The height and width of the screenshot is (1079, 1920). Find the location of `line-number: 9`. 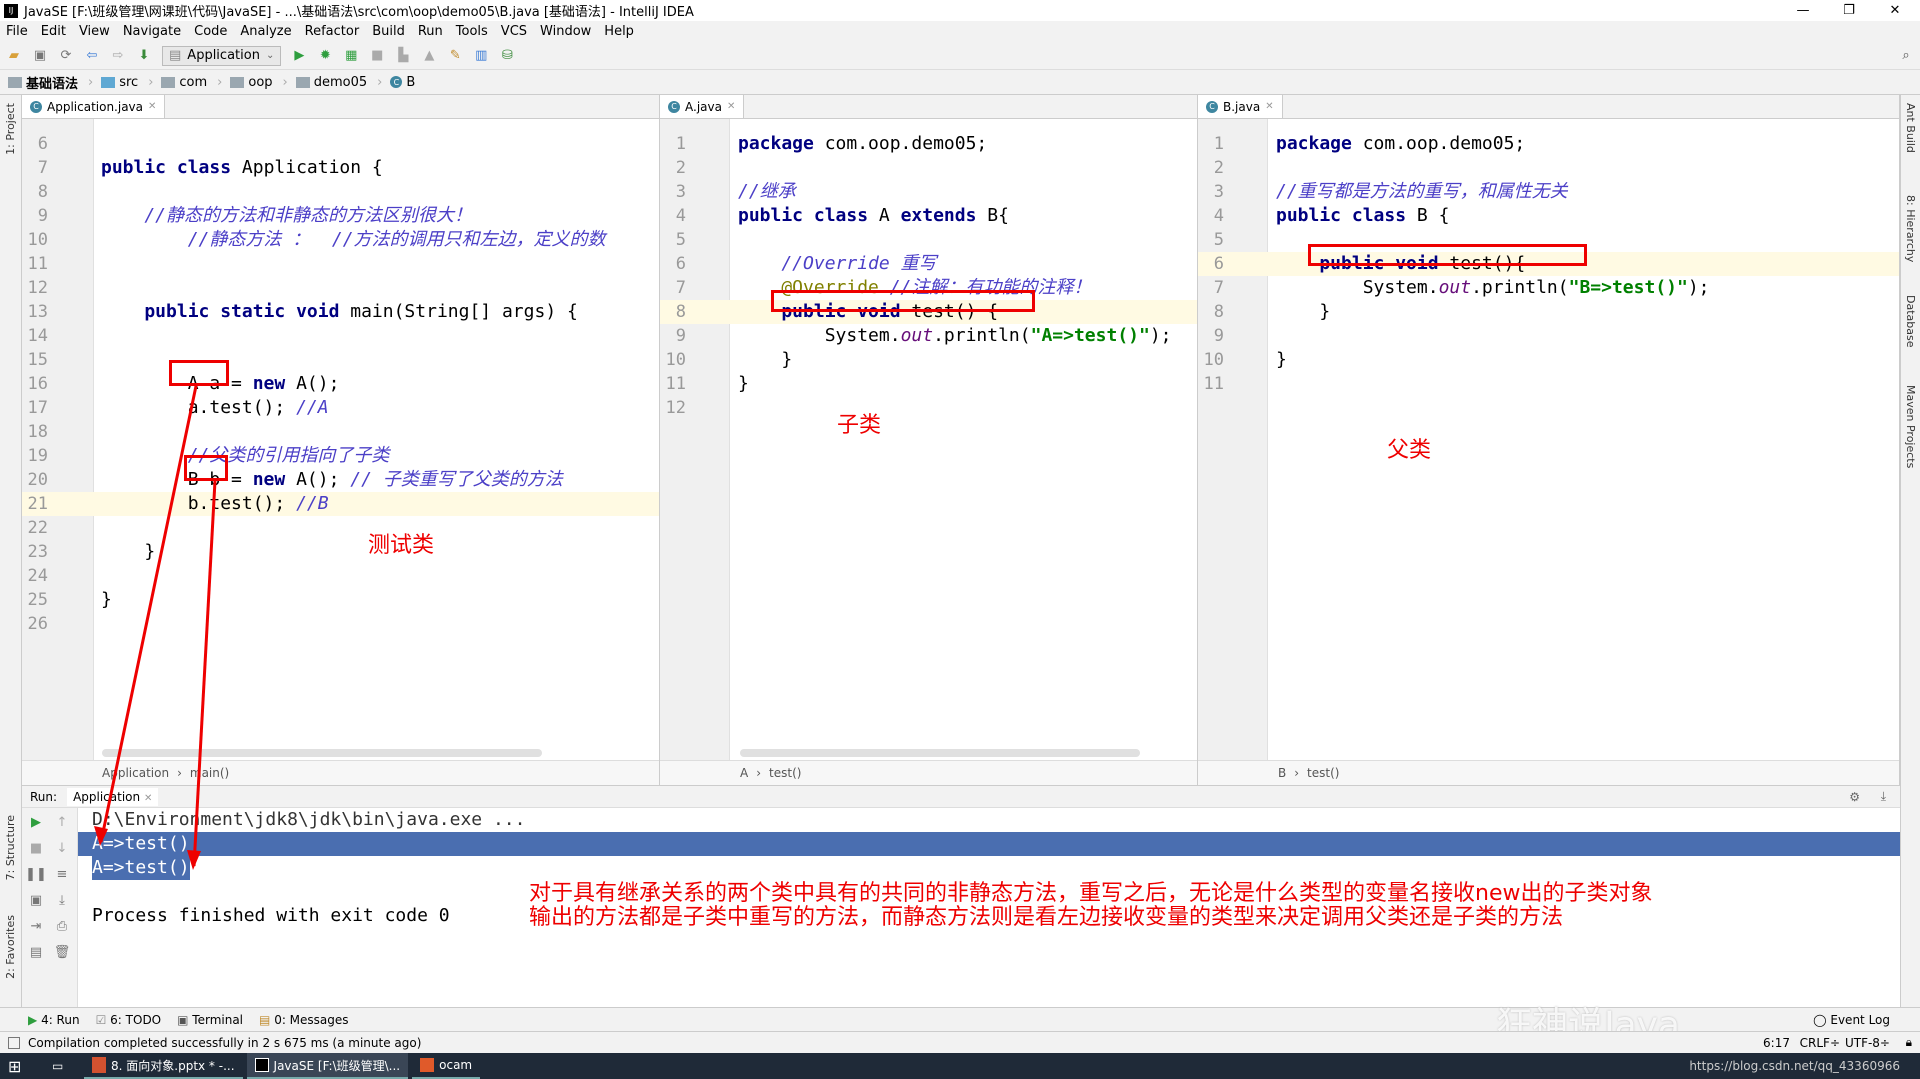

line-number: 9 is located at coordinates (35, 216).